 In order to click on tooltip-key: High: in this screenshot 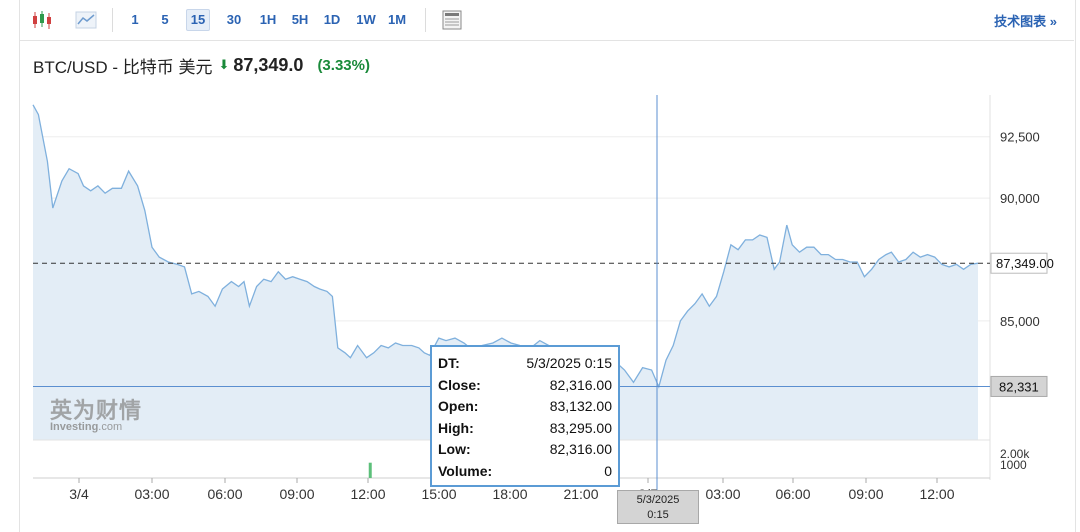, I will do `click(456, 427)`.